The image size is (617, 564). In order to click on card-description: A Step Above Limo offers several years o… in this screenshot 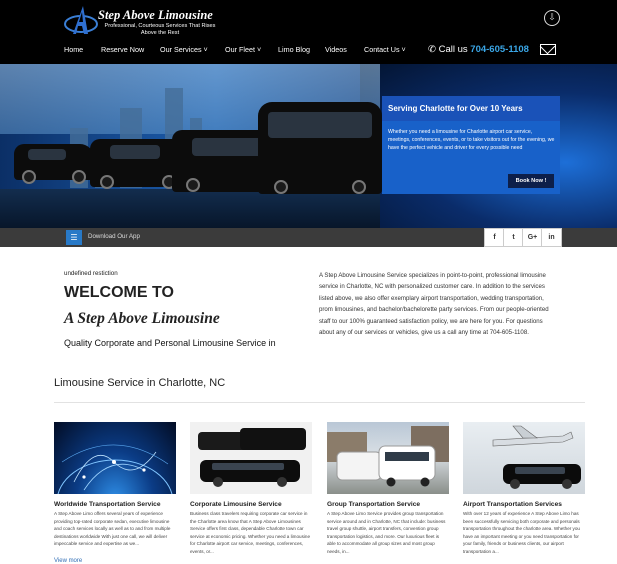, I will do `click(112, 529)`.